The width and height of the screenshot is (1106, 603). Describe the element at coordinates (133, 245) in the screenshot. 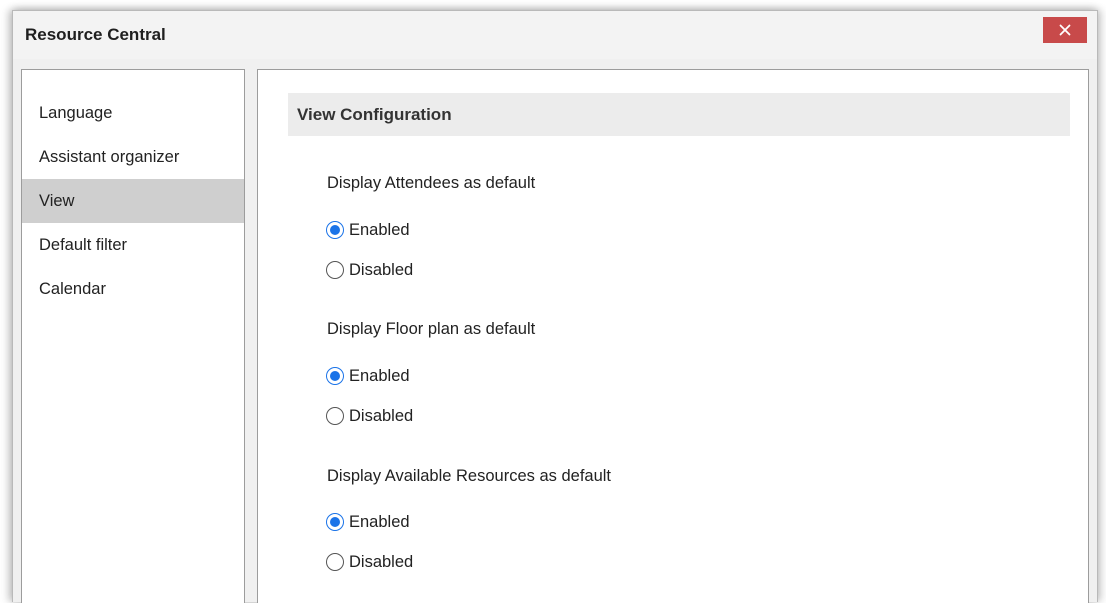

I see `sidebar-item-default-filter: Default filter` at that location.